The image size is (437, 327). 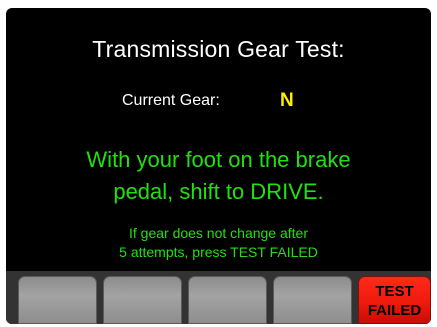 What do you see at coordinates (218, 252) in the screenshot?
I see `hint-line-2: 5 attempts, press TEST FAILED` at bounding box center [218, 252].